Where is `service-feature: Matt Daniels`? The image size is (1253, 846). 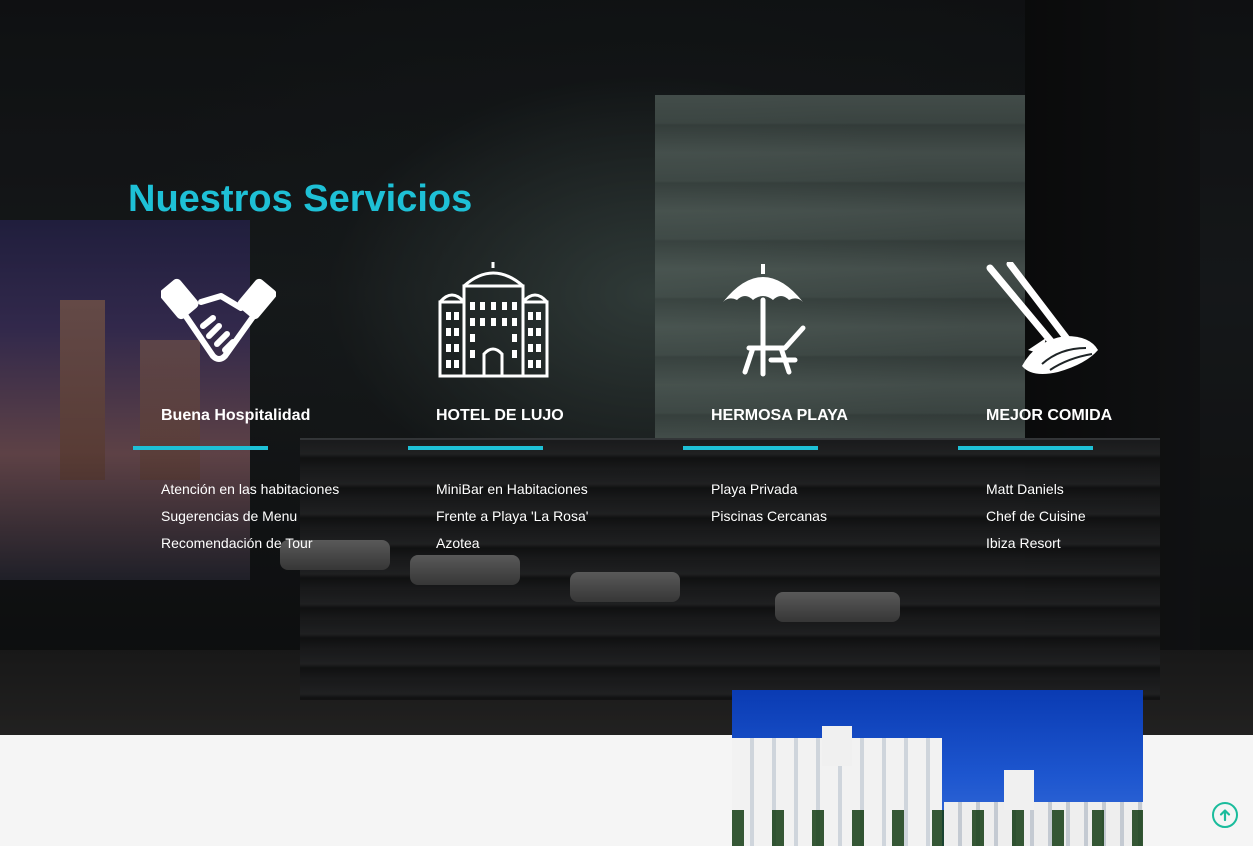
service-feature: Matt Daniels is located at coordinates (1025, 489).